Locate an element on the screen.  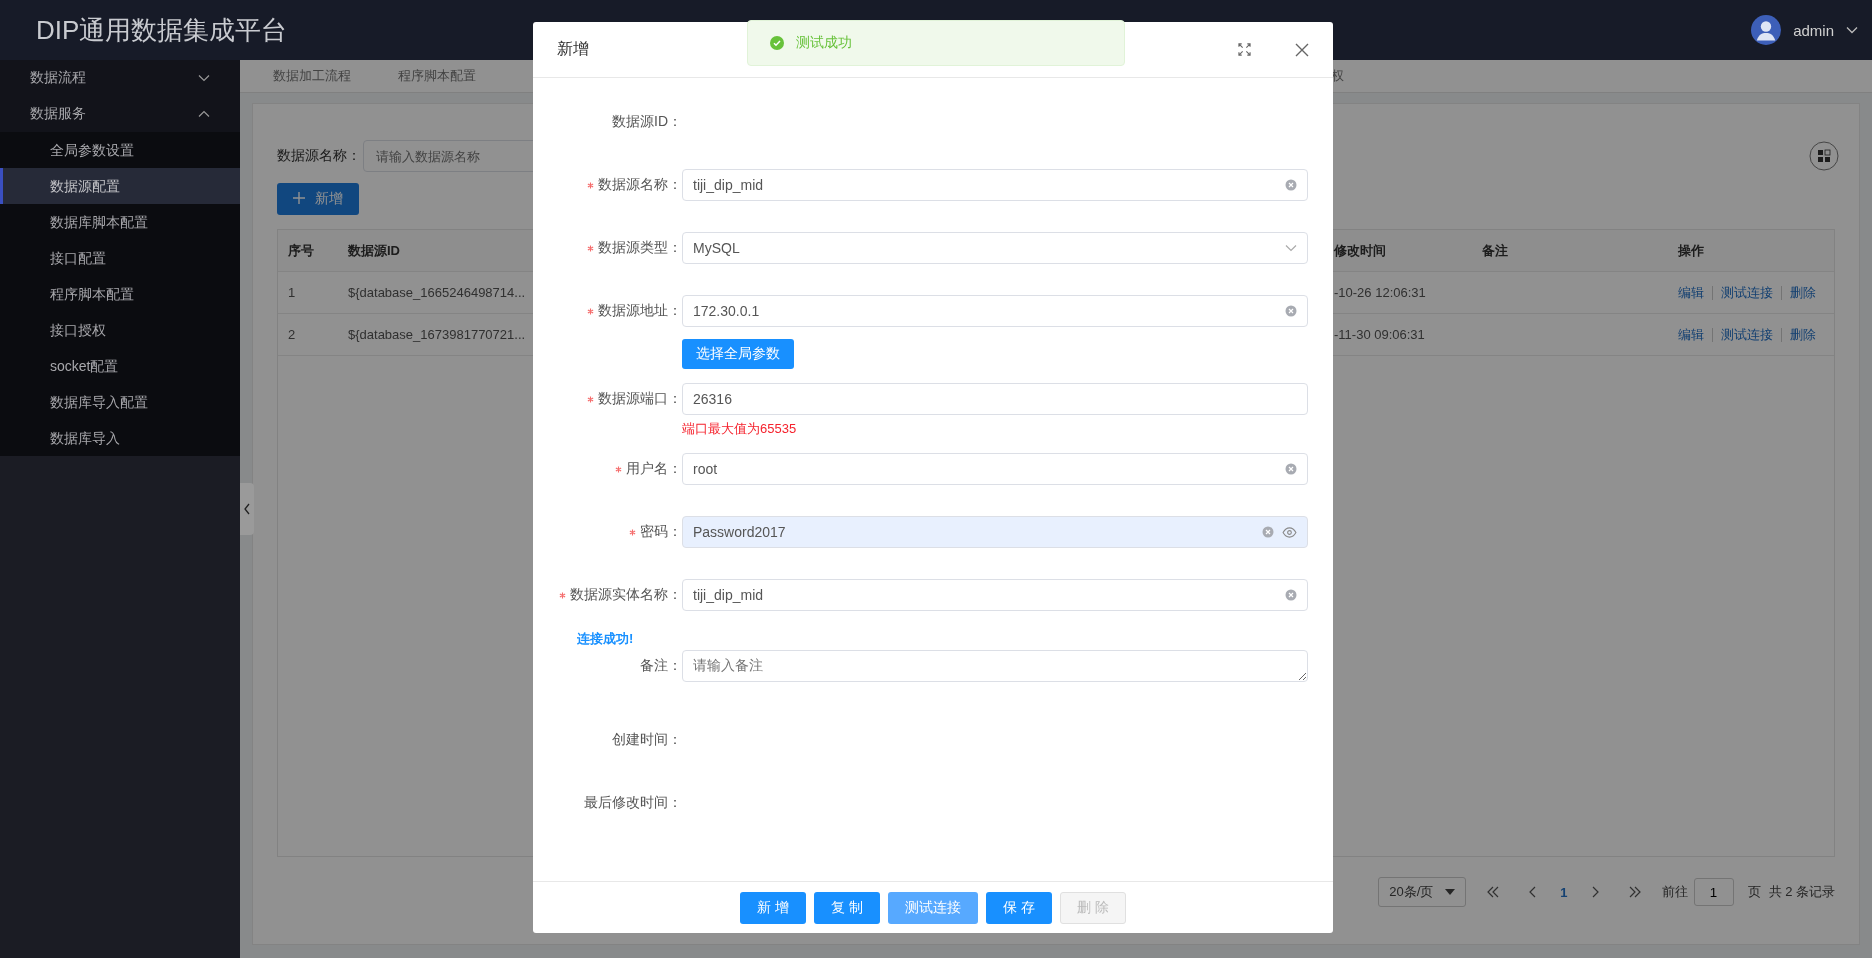
menu-item: 全局参数设置 is located at coordinates (120, 150).